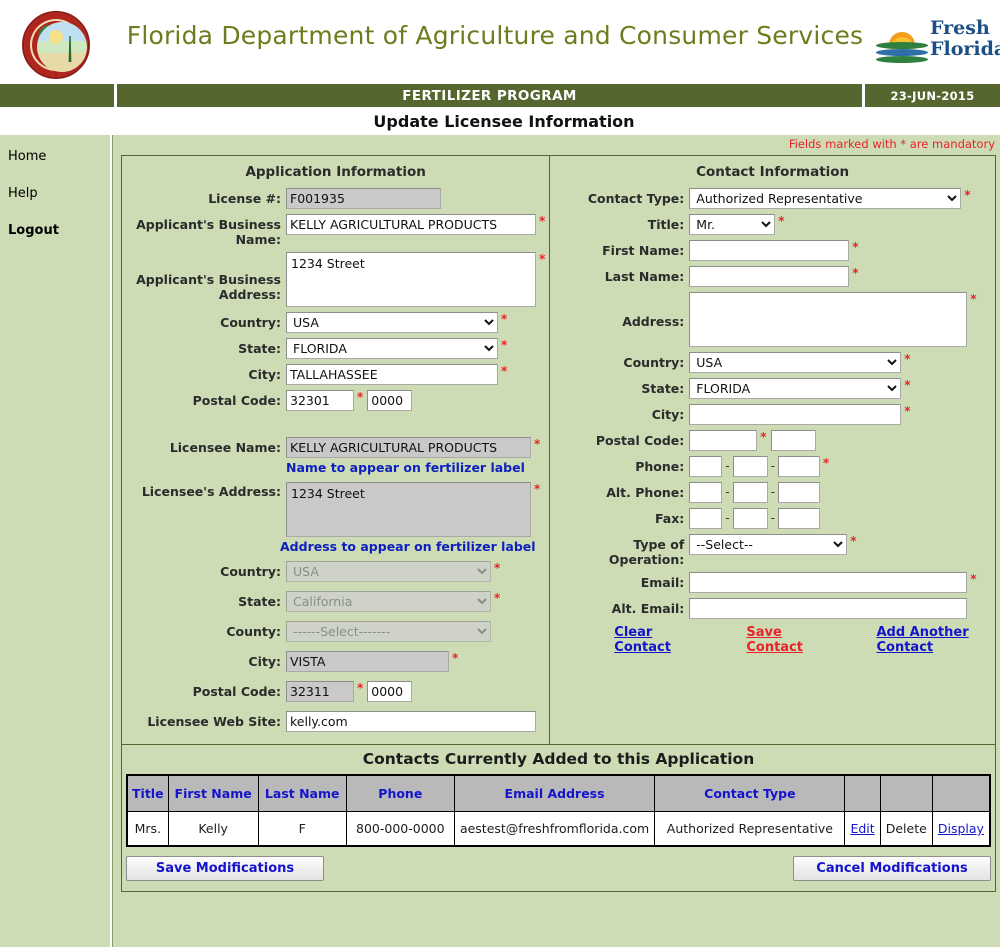 The height and width of the screenshot is (947, 1000). What do you see at coordinates (750, 466) in the screenshot?
I see `contact-phone-prefix-input` at bounding box center [750, 466].